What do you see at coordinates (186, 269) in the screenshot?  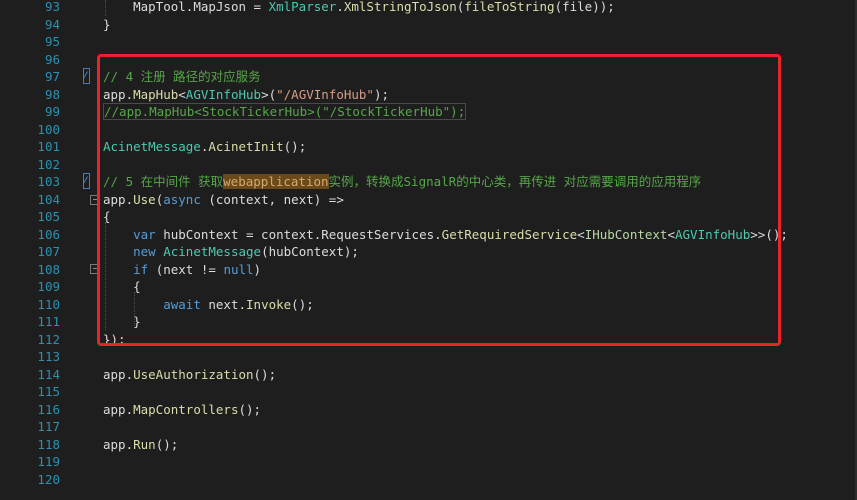 I see `code-token: (next !=` at bounding box center [186, 269].